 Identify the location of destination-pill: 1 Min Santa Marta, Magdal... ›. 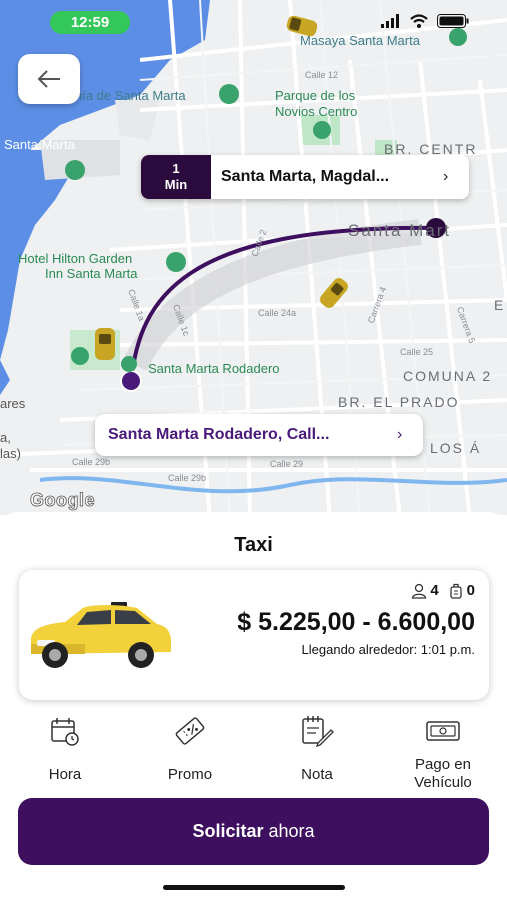
(305, 177).